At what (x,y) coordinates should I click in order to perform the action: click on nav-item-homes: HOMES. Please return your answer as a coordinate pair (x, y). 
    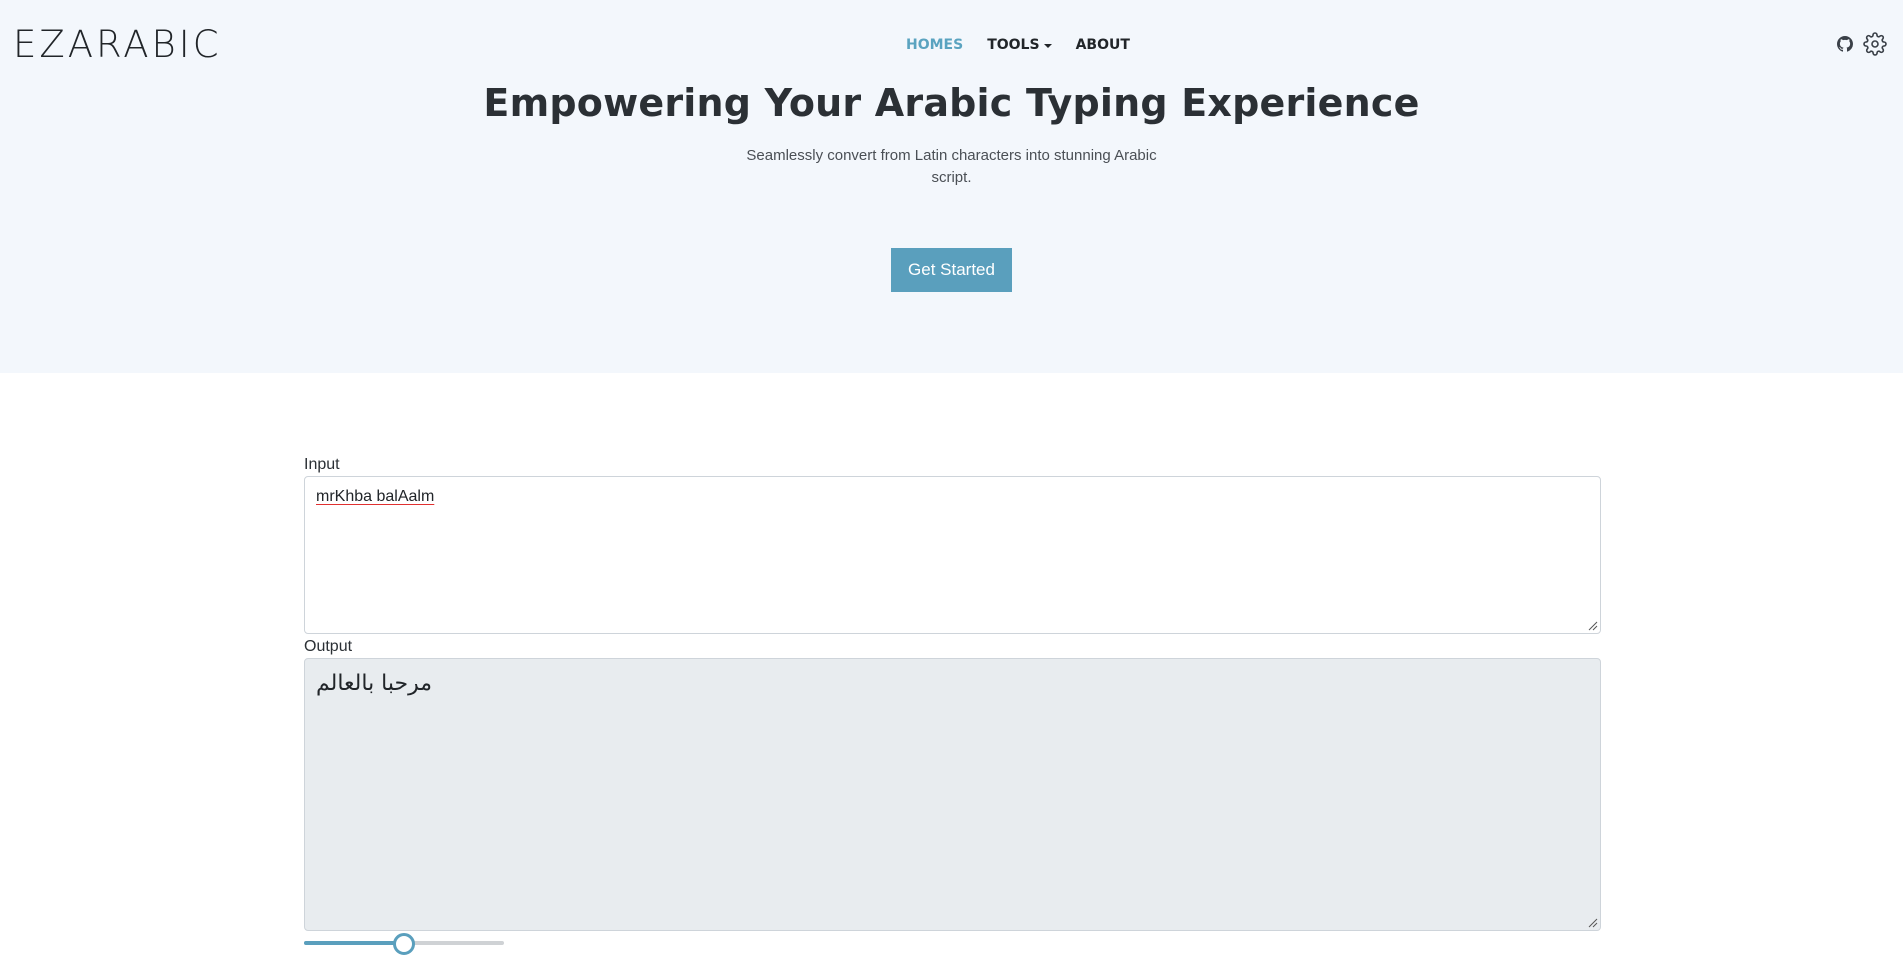
    Looking at the image, I should click on (934, 45).